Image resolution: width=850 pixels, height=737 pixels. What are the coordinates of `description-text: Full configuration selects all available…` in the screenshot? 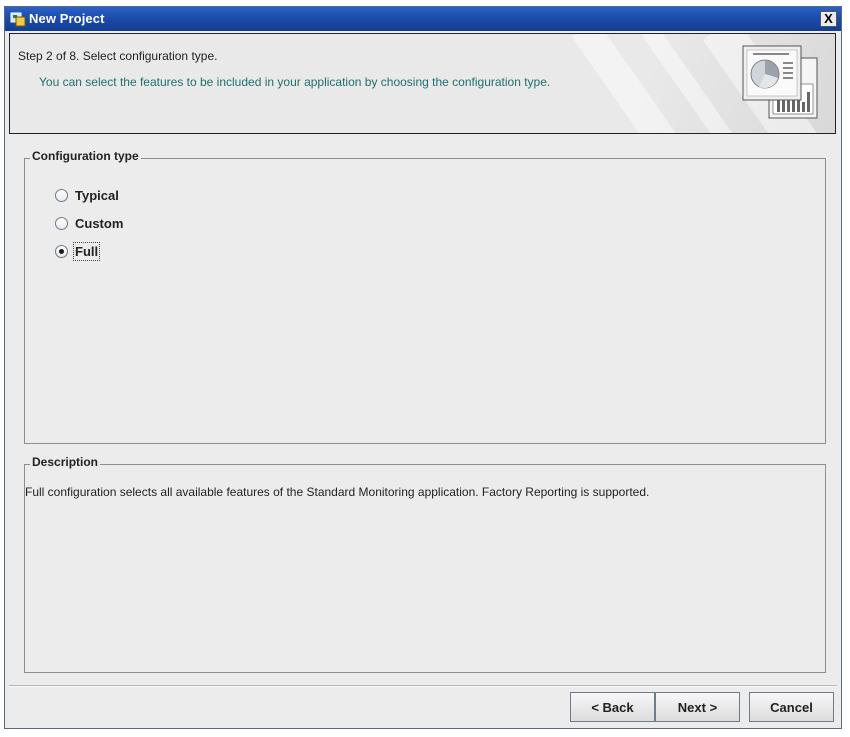 It's located at (337, 492).